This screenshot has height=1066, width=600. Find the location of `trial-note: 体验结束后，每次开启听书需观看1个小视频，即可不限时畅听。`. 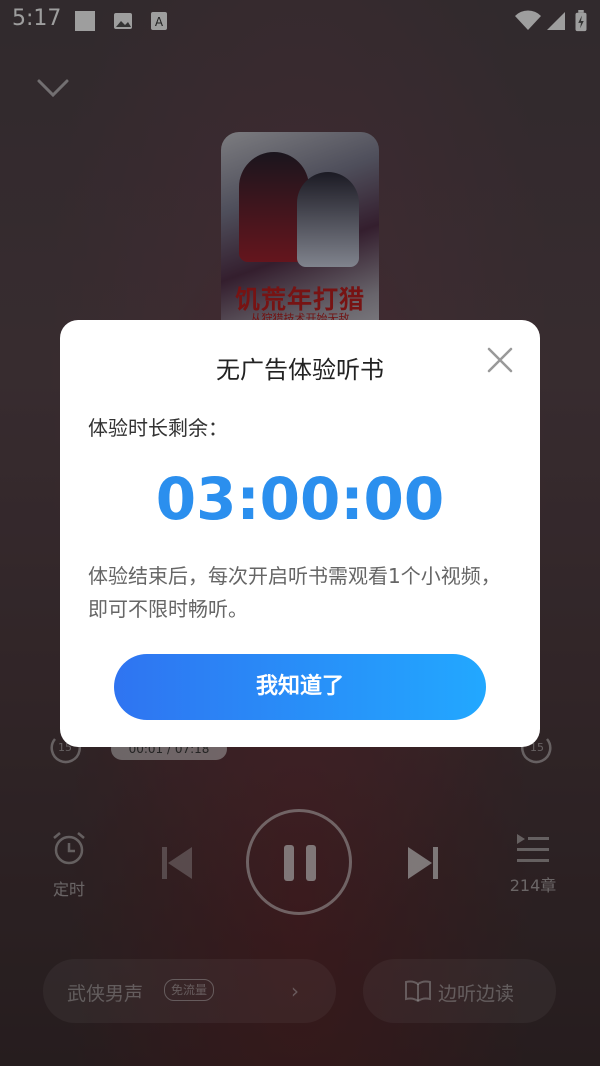

trial-note: 体验结束后，每次开启听书需观看1个小视频，即可不限时畅听。 is located at coordinates (294, 592).